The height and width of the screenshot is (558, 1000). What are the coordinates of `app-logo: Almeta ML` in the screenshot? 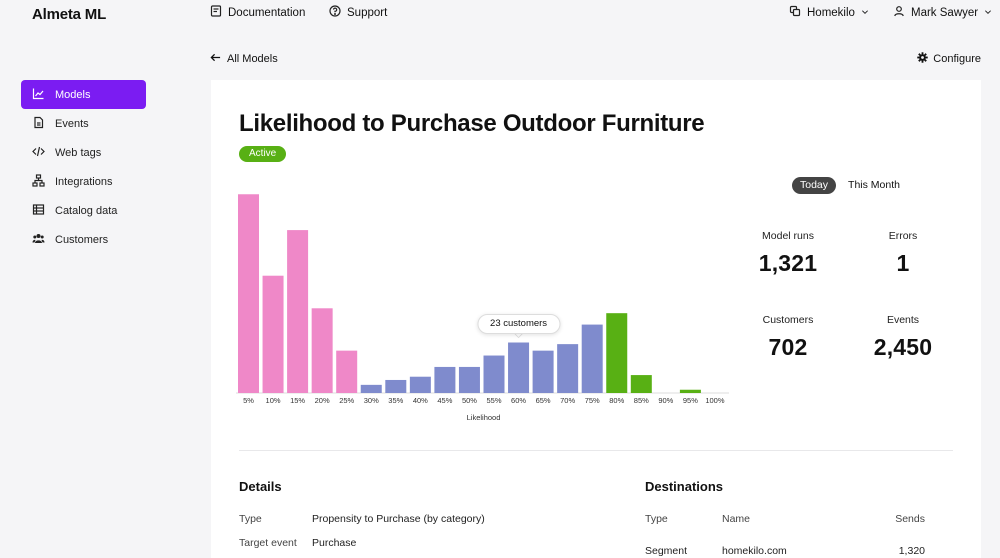 It's located at (69, 14).